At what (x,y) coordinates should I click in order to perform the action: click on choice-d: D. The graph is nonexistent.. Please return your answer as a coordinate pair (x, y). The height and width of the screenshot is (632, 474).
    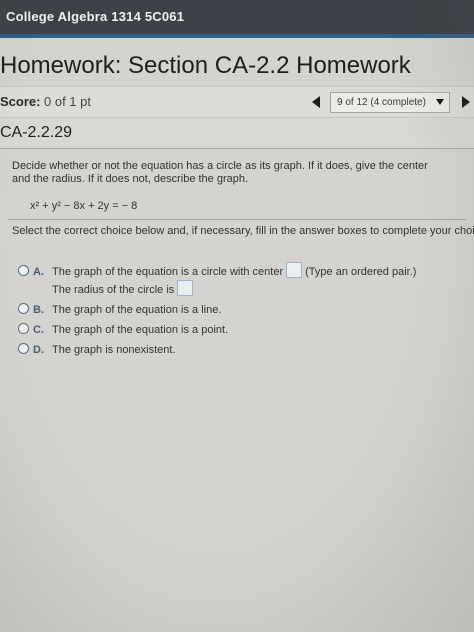
    Looking at the image, I should click on (97, 349).